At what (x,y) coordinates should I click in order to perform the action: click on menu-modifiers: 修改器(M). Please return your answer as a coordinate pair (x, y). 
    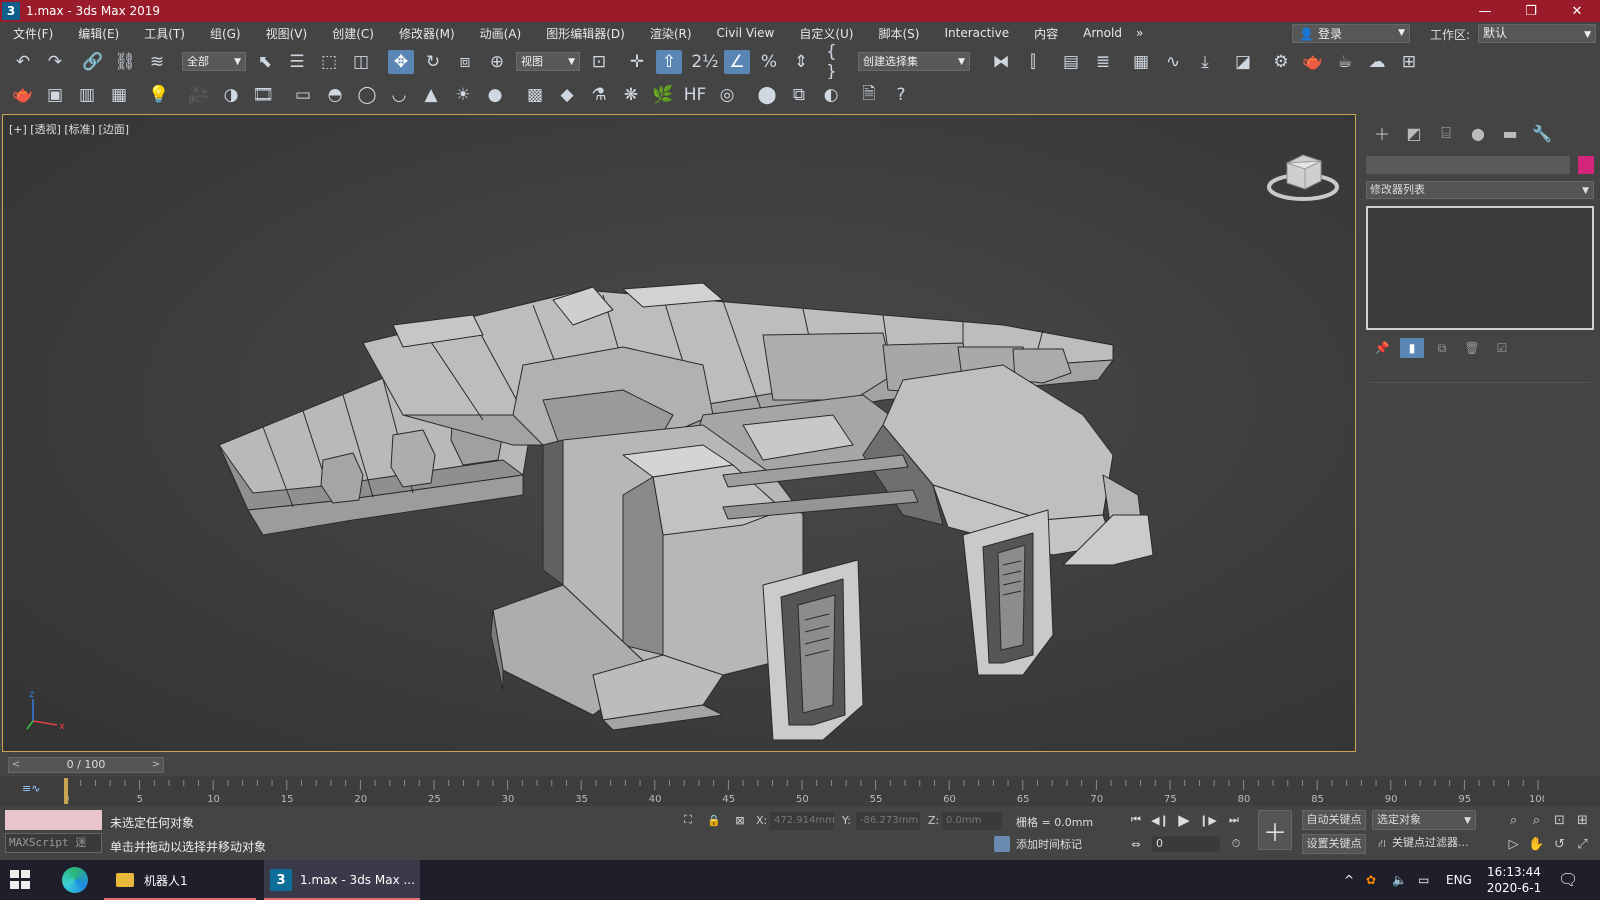
    Looking at the image, I should click on (426, 33).